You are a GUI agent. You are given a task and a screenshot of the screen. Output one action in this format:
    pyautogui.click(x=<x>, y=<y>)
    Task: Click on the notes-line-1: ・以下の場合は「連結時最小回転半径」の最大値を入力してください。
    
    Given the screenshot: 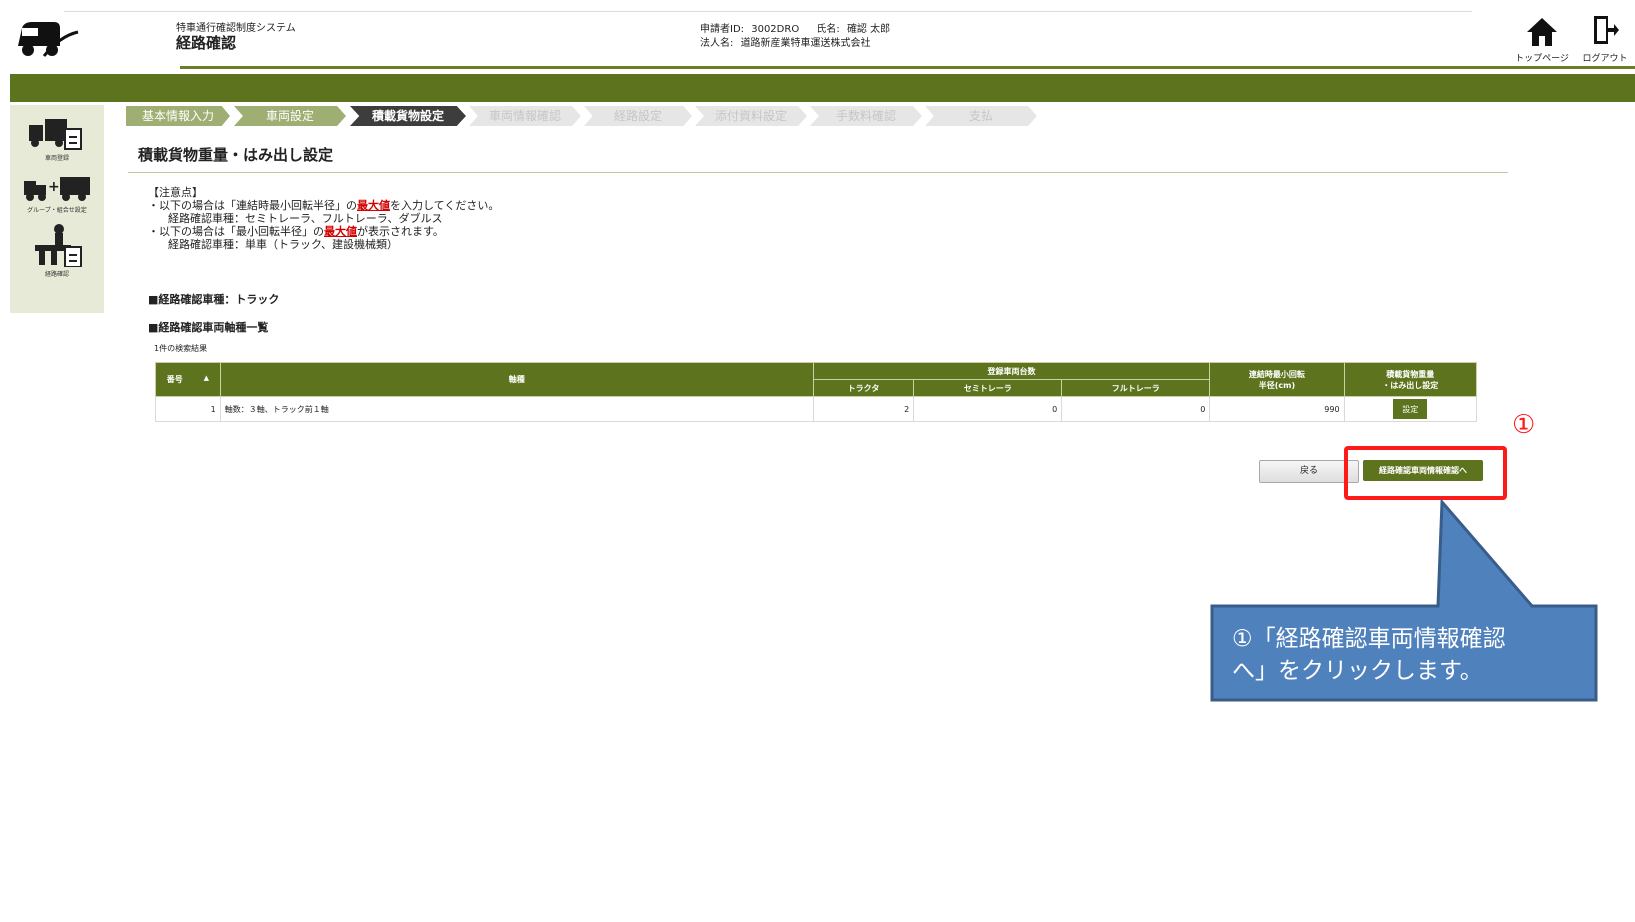 What is the action you would take?
    pyautogui.click(x=323, y=205)
    